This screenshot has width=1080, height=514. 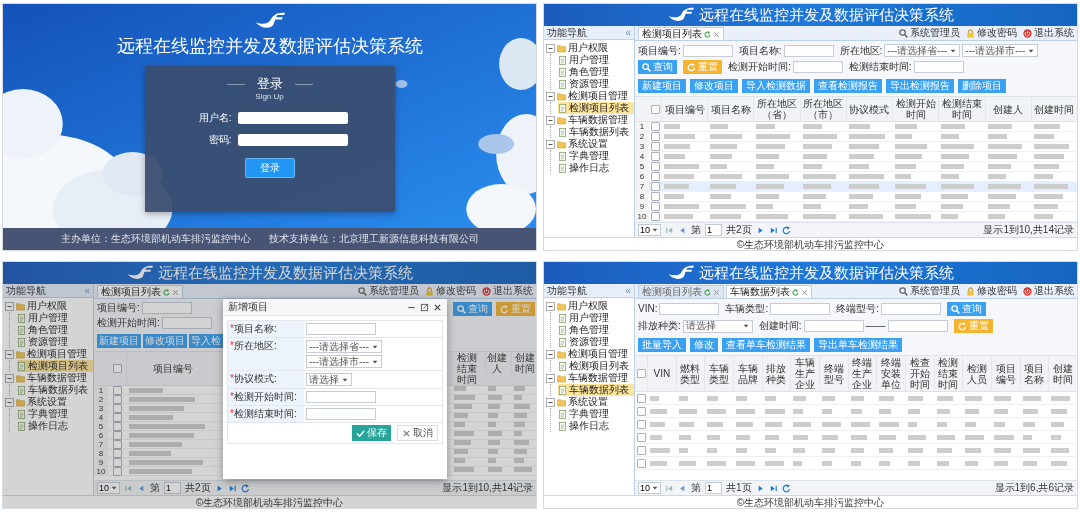 What do you see at coordinates (856, 137) in the screenshot?
I see `table-row: 2` at bounding box center [856, 137].